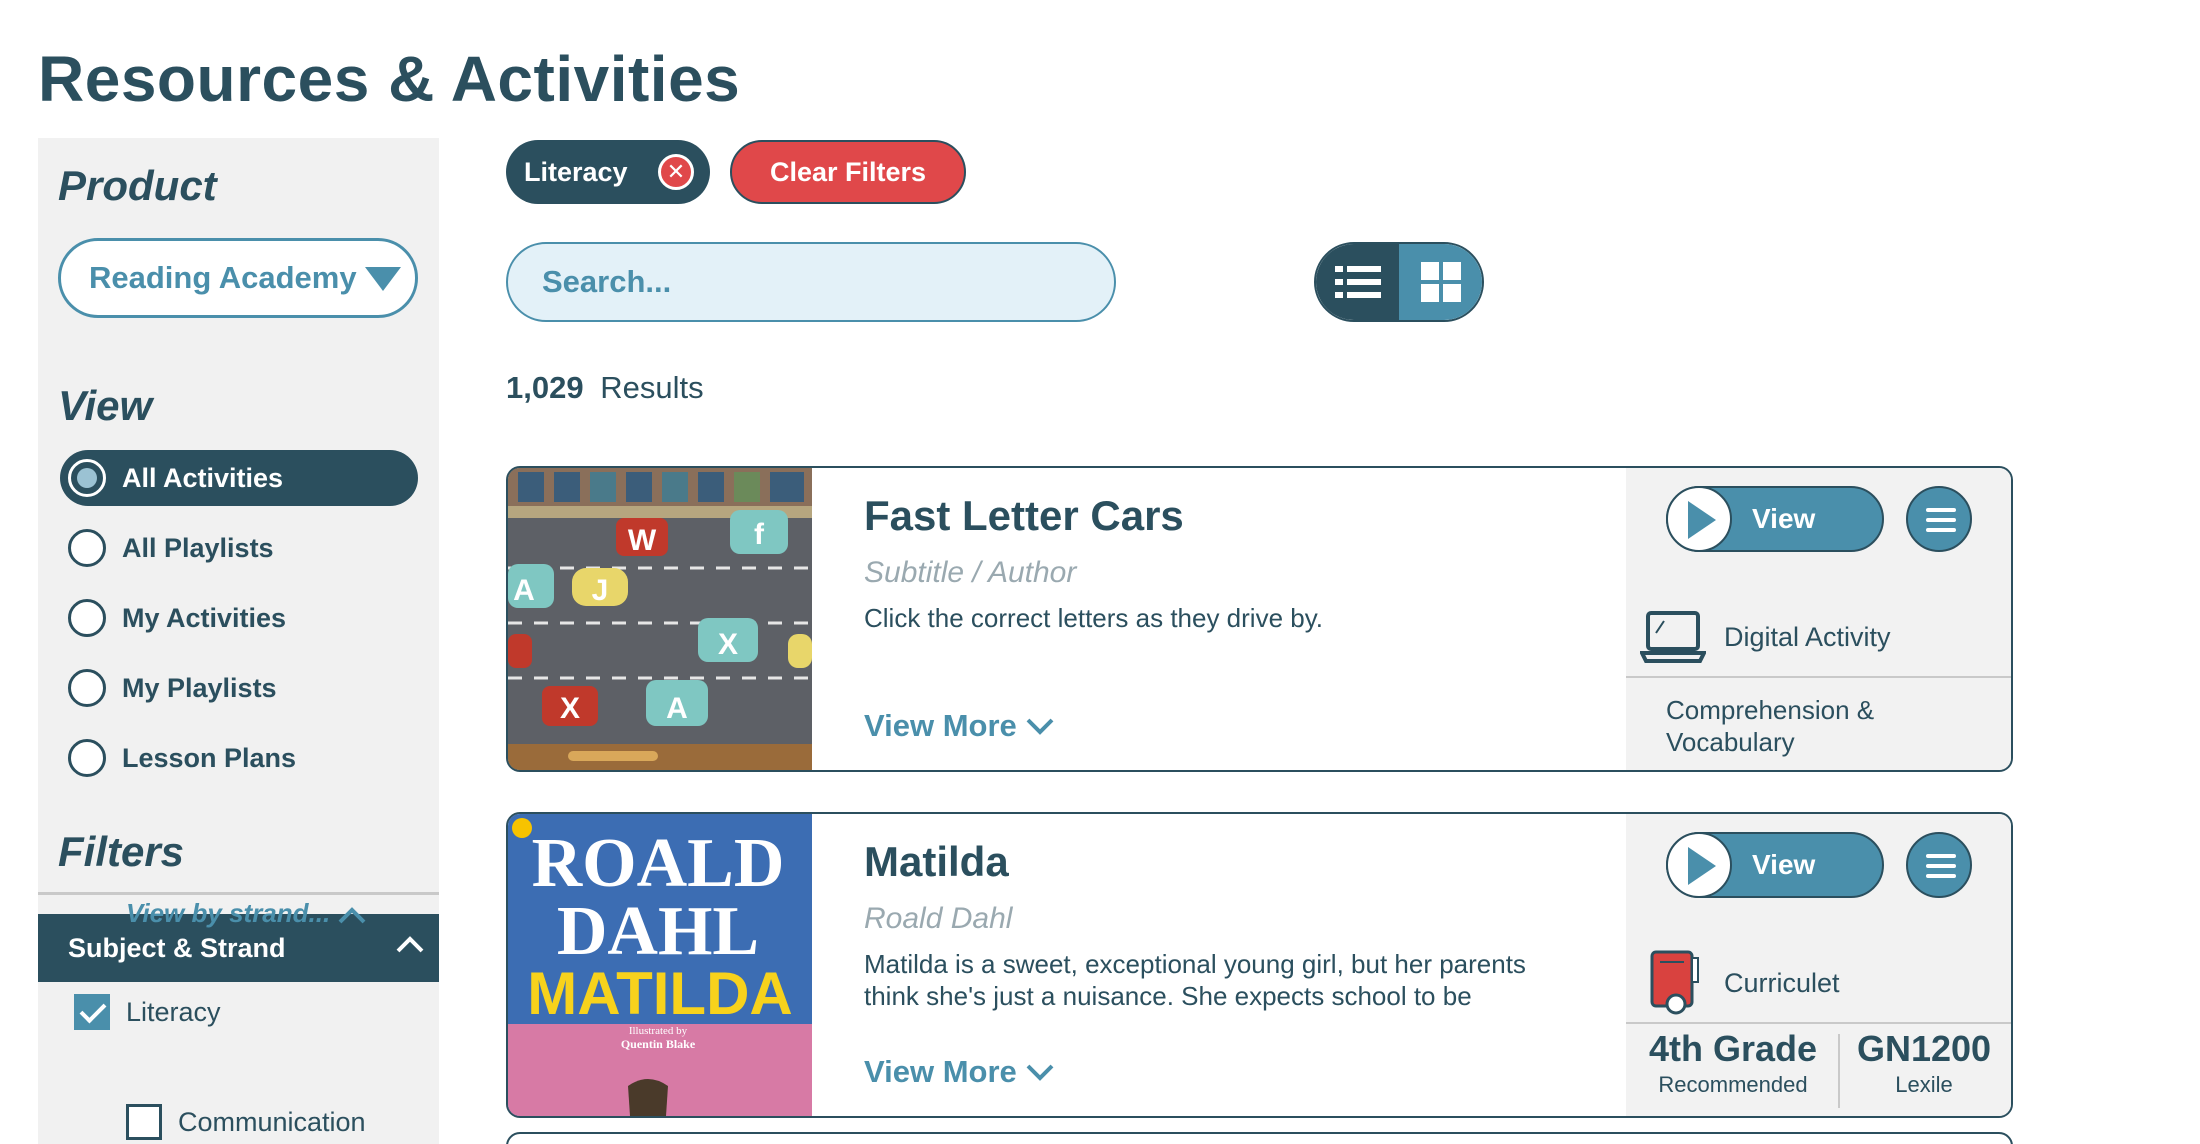  What do you see at coordinates (92, 1012) in the screenshot?
I see `checkbox-checked-icon` at bounding box center [92, 1012].